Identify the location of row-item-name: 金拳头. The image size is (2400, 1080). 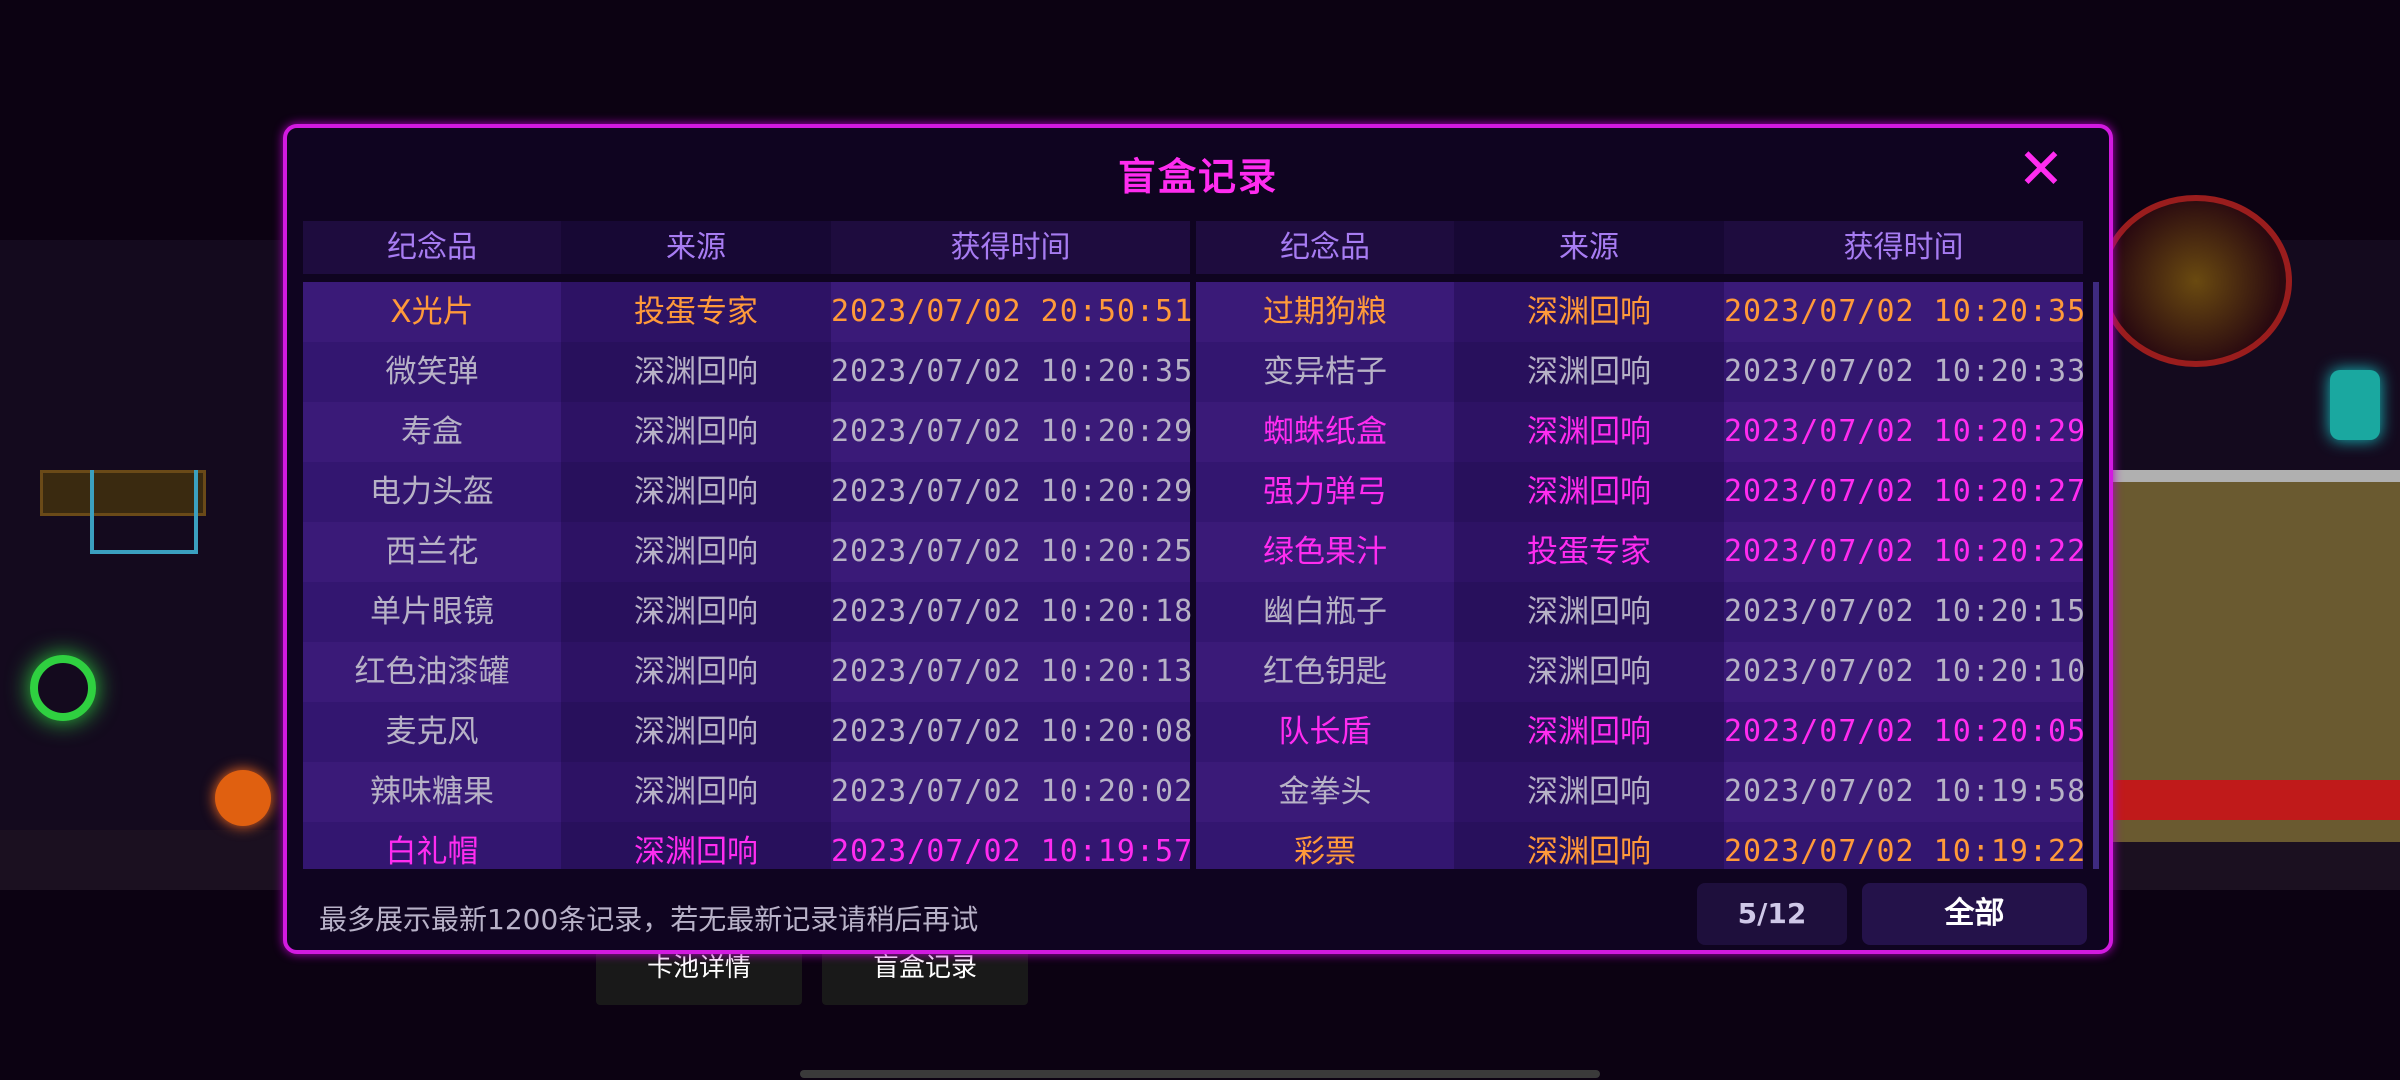
(1325, 792).